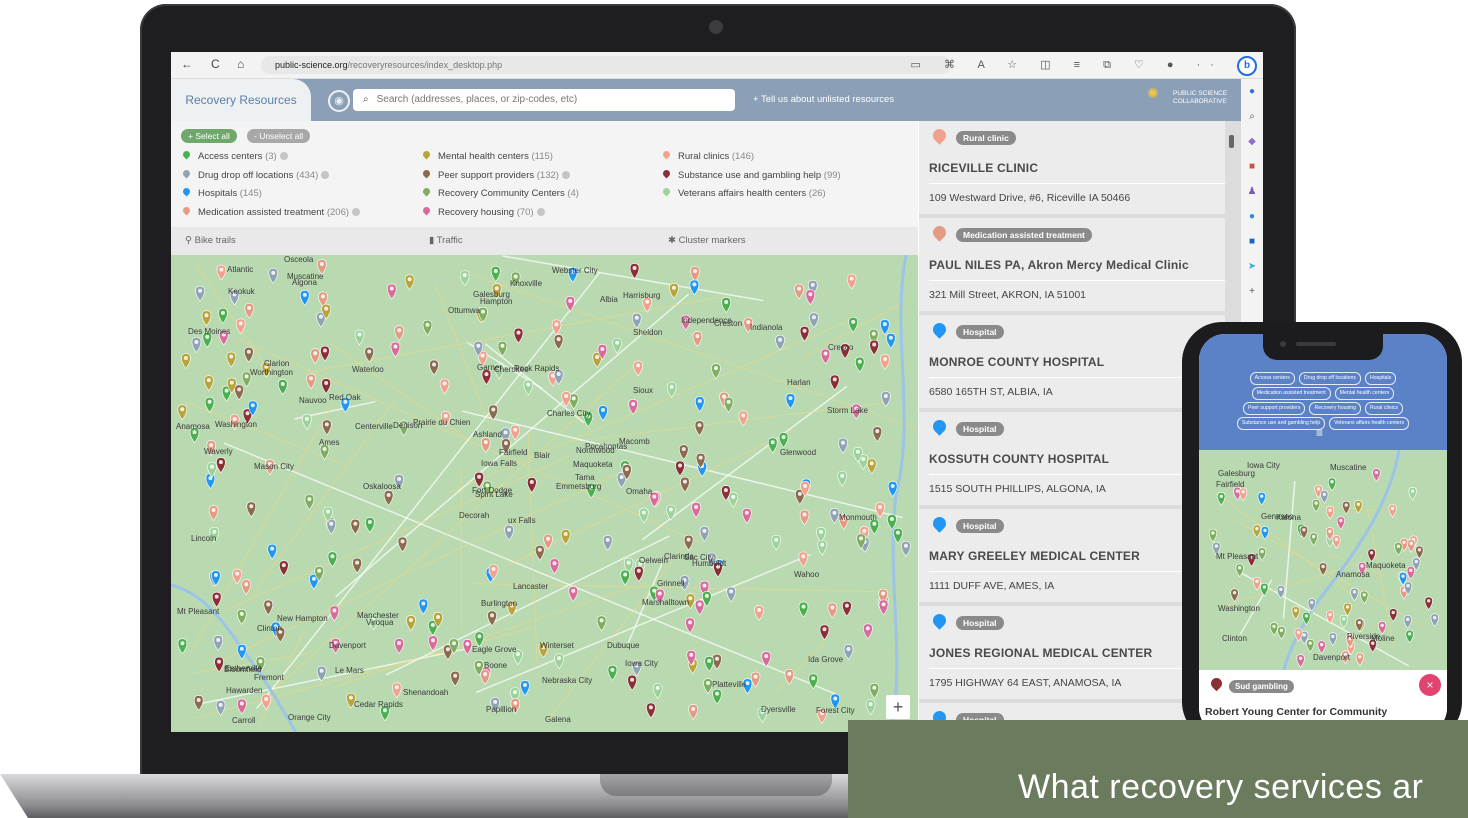 Image resolution: width=1468 pixels, height=818 pixels. Describe the element at coordinates (983, 168) in the screenshot. I see `result-name: RICEVILLE CLINIC` at that location.